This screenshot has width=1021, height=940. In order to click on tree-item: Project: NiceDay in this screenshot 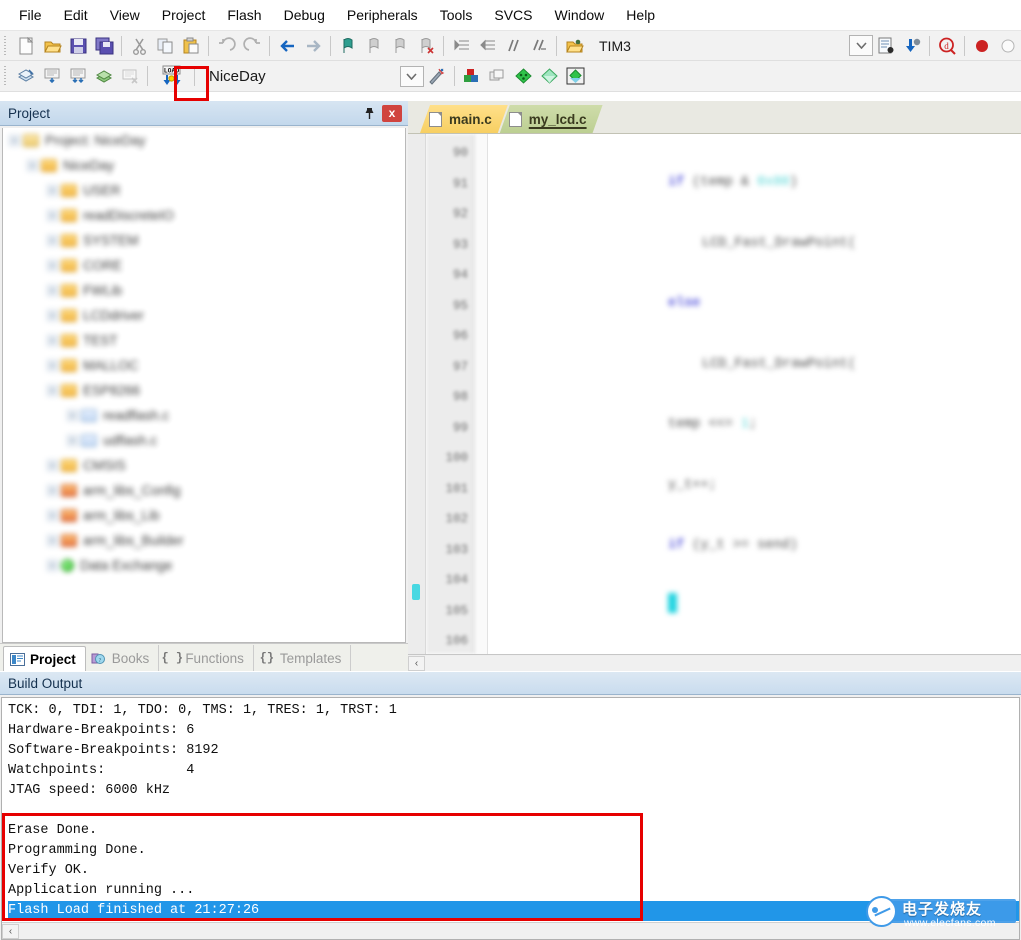, I will do `click(204, 140)`.